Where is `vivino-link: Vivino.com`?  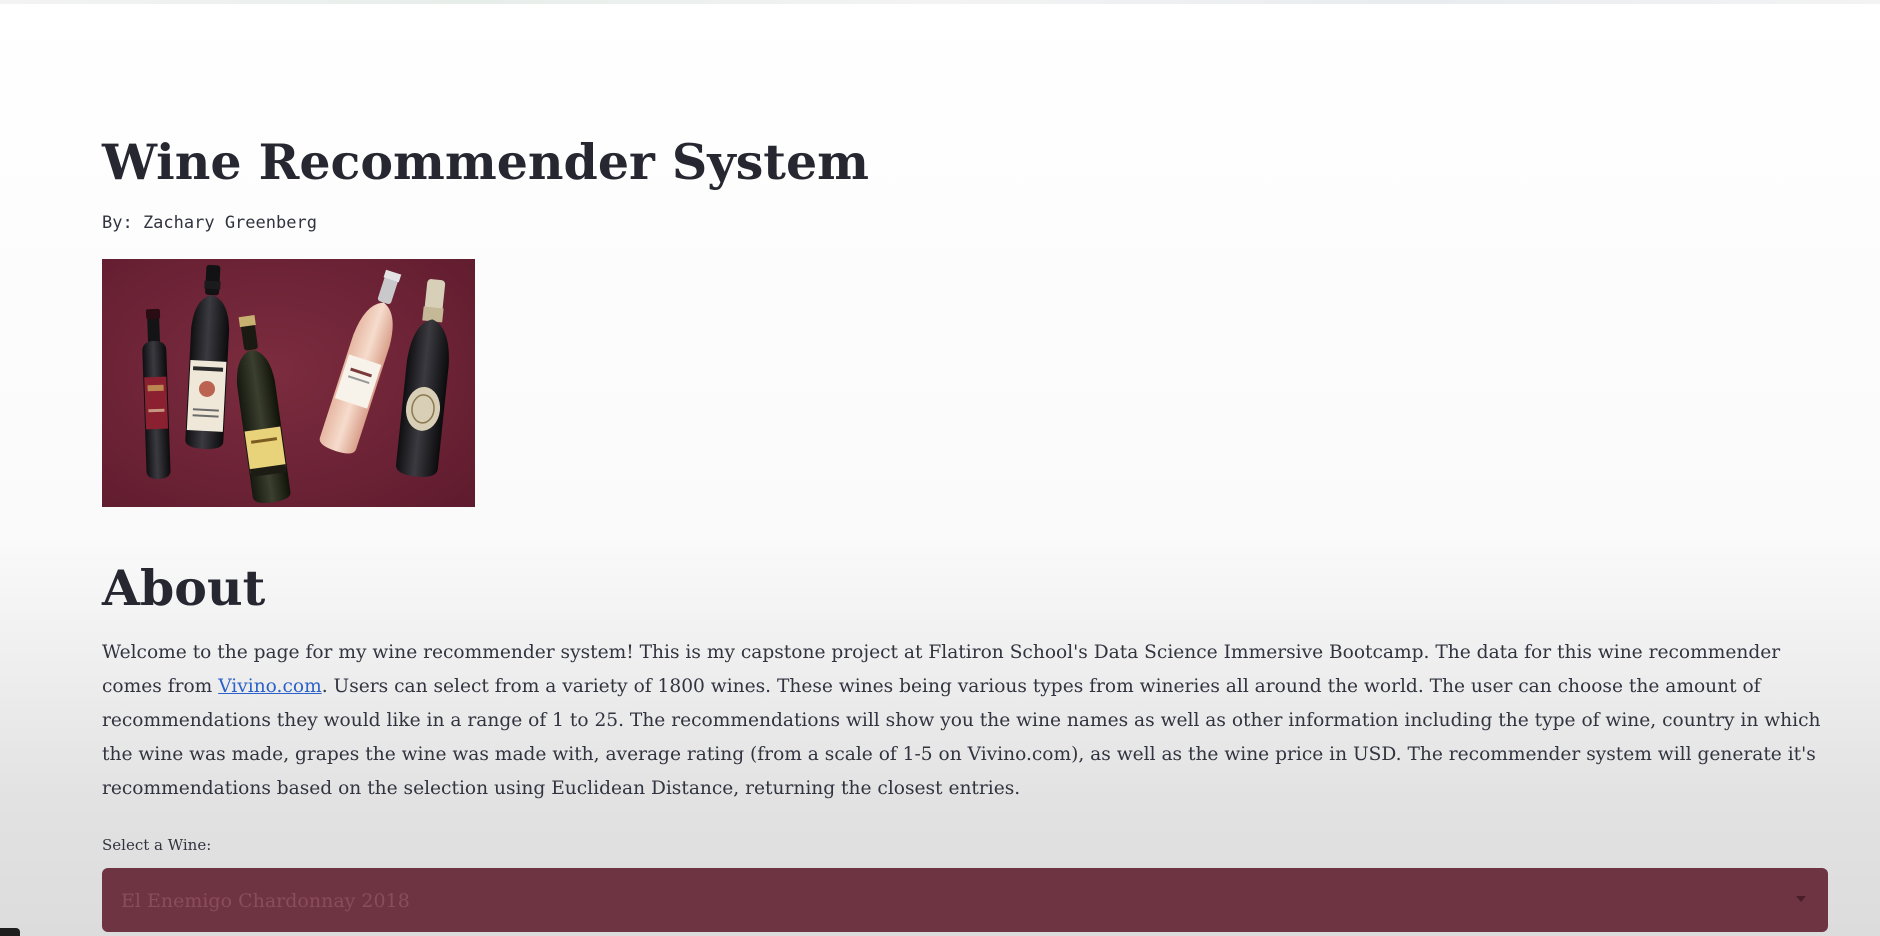 vivino-link: Vivino.com is located at coordinates (270, 686).